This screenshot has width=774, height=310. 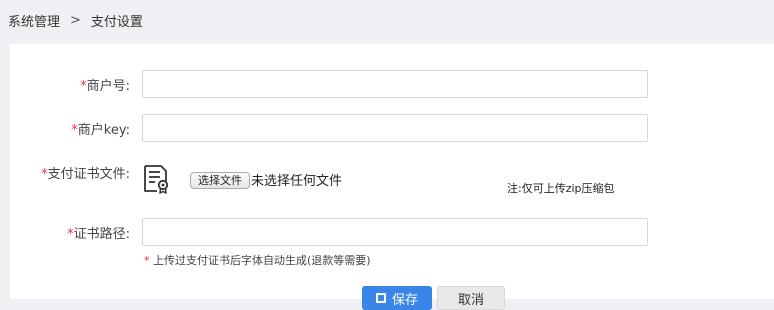 What do you see at coordinates (156, 179) in the screenshot?
I see `certificate-file-icon` at bounding box center [156, 179].